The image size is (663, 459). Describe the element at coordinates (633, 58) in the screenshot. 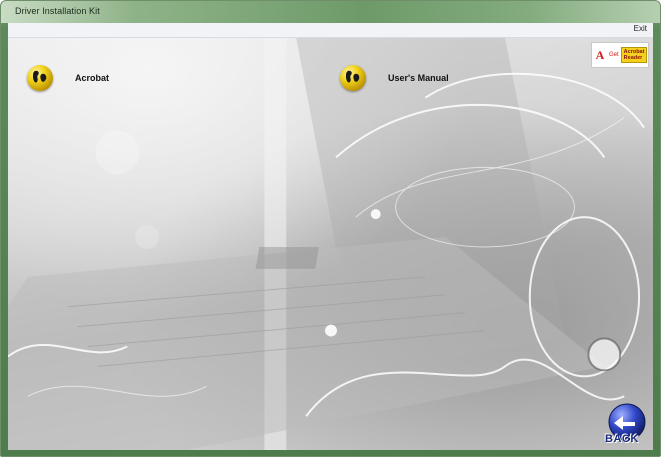

I see `reader-line-2: Reader` at that location.